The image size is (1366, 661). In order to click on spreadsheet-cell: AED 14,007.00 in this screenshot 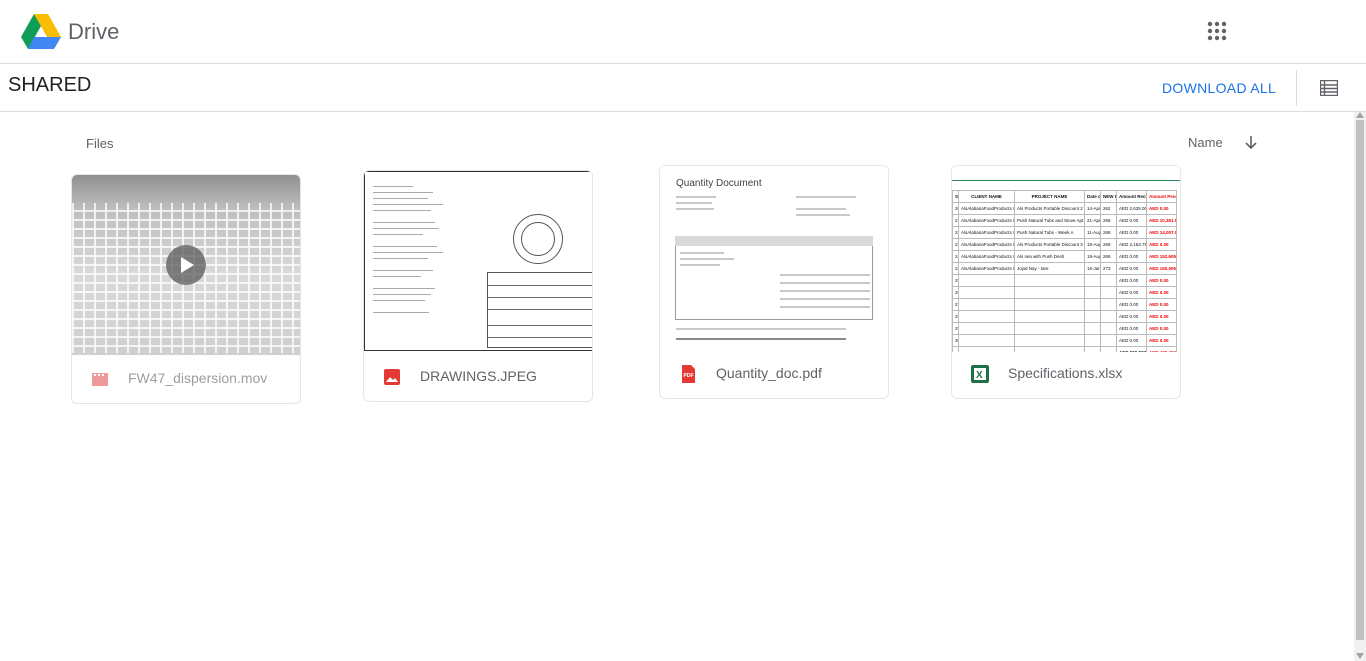, I will do `click(1161, 232)`.